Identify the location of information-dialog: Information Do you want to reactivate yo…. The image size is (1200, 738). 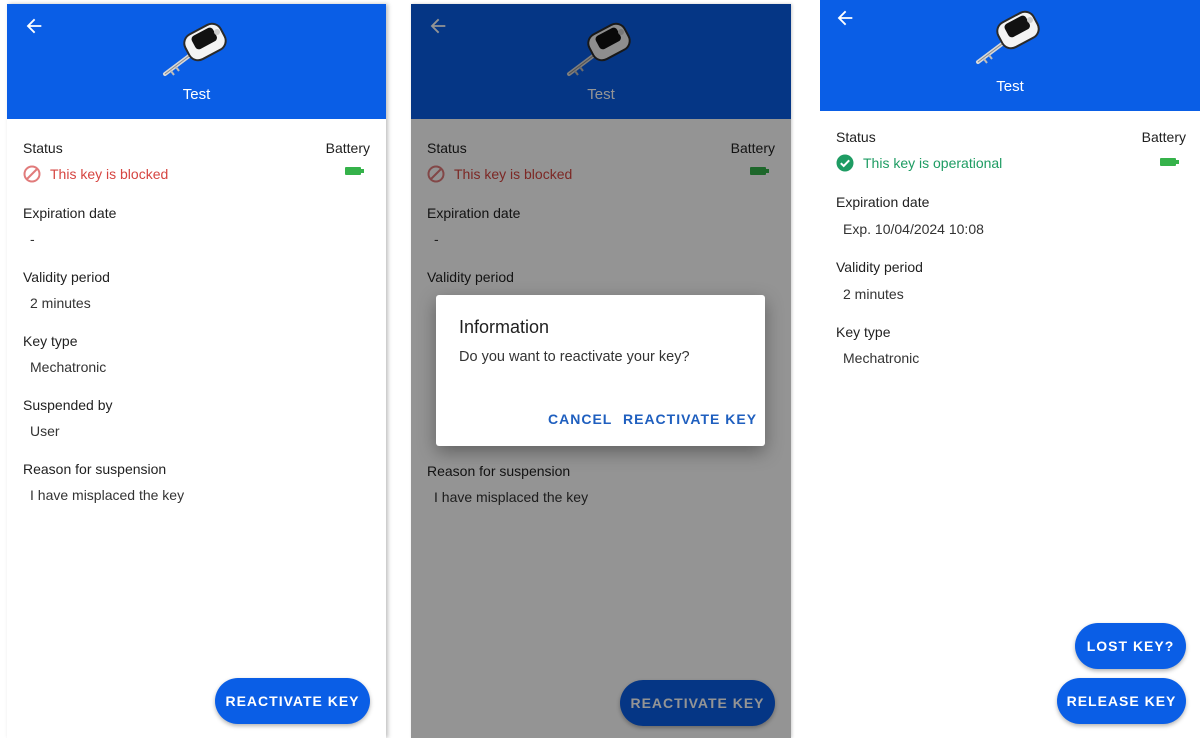
(600, 370).